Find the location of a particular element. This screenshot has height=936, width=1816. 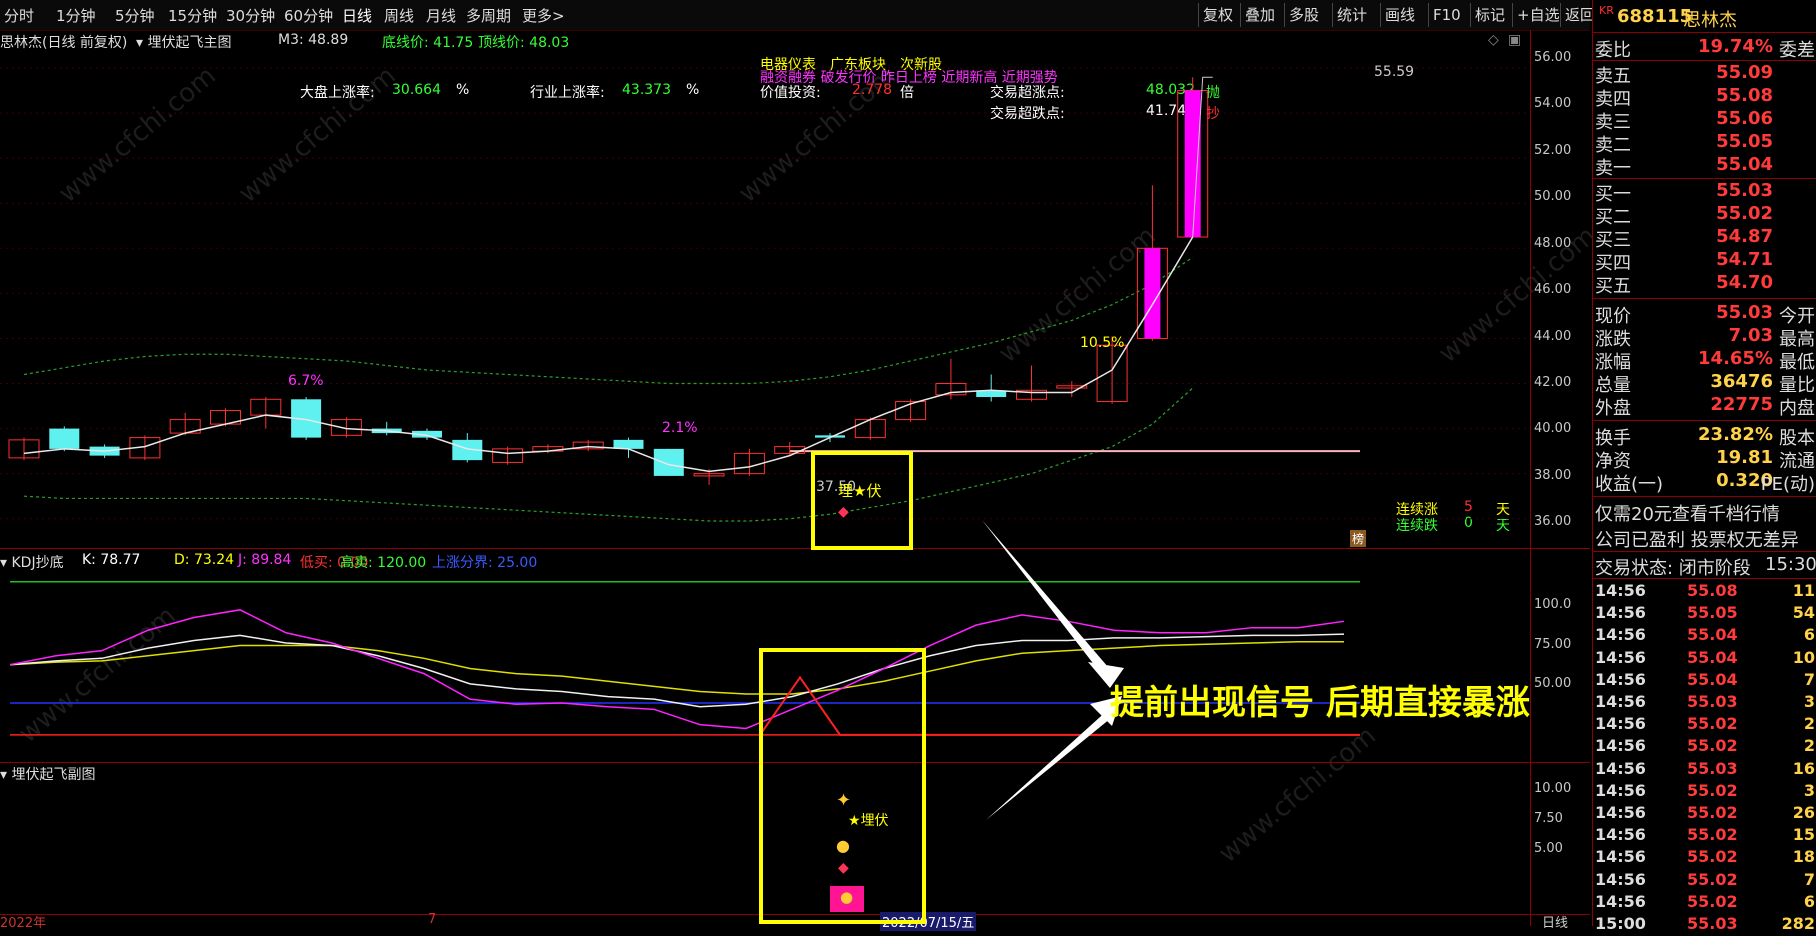

tick-volume: 7 is located at coordinates (1809, 879).